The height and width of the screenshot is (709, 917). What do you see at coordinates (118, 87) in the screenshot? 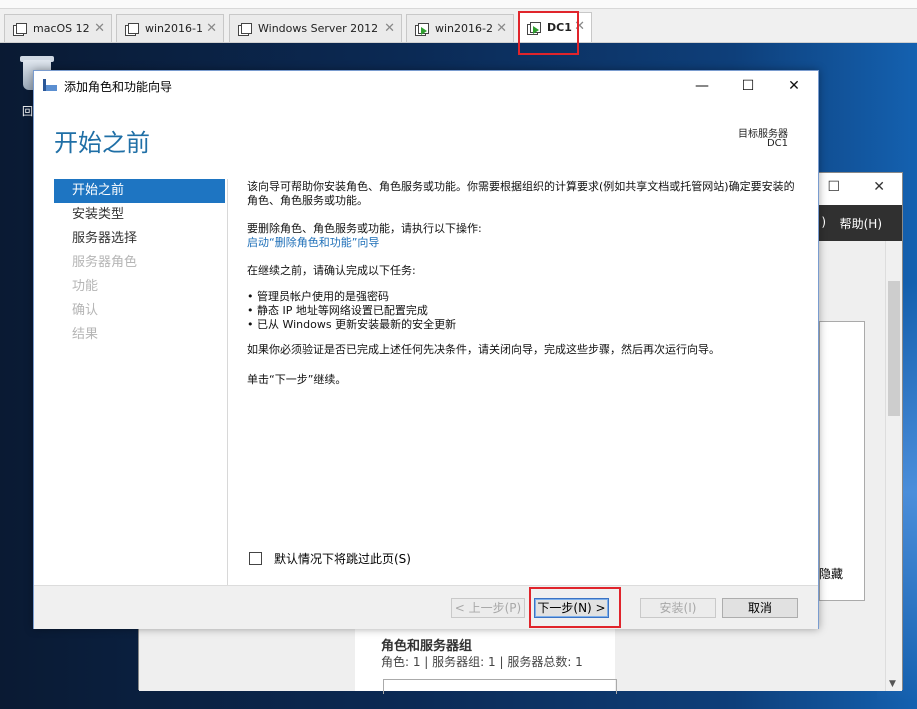
I see `wizard-window-title: 添加角色和功能向导` at bounding box center [118, 87].